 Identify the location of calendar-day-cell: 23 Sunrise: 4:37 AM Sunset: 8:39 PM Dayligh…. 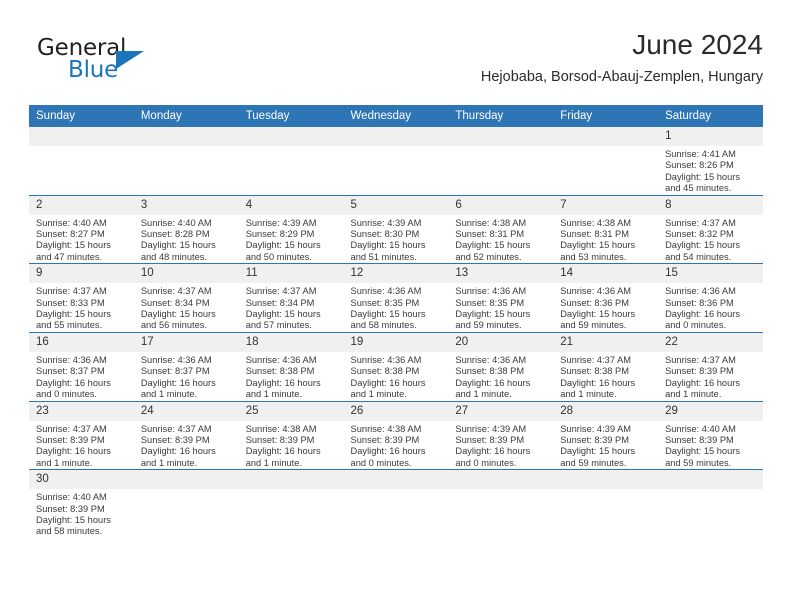
(81, 435).